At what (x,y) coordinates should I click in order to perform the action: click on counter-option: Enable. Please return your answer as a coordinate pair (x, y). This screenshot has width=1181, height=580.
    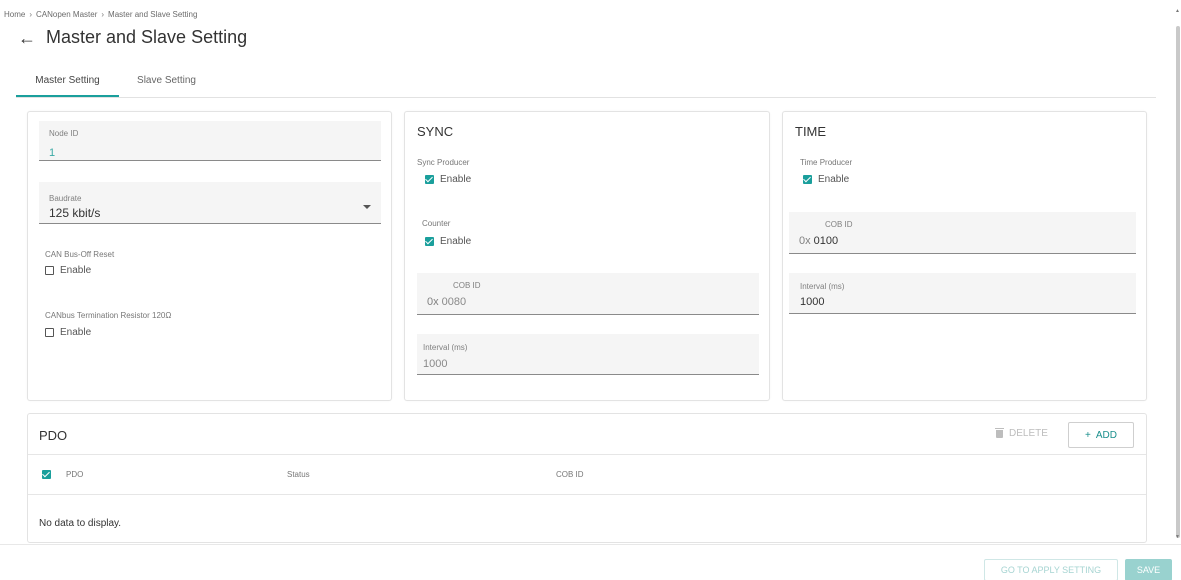
    Looking at the image, I should click on (456, 241).